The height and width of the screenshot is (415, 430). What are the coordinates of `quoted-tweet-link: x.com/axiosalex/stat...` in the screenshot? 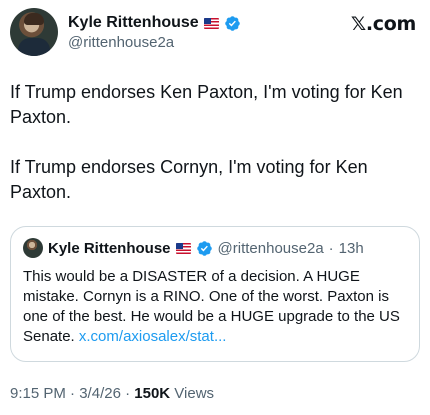 It's located at (153, 336).